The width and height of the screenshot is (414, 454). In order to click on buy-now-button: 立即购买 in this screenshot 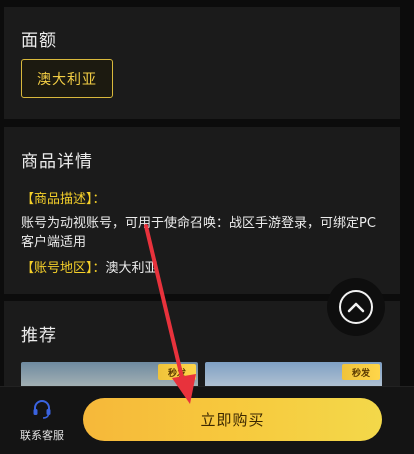, I will do `click(232, 419)`.